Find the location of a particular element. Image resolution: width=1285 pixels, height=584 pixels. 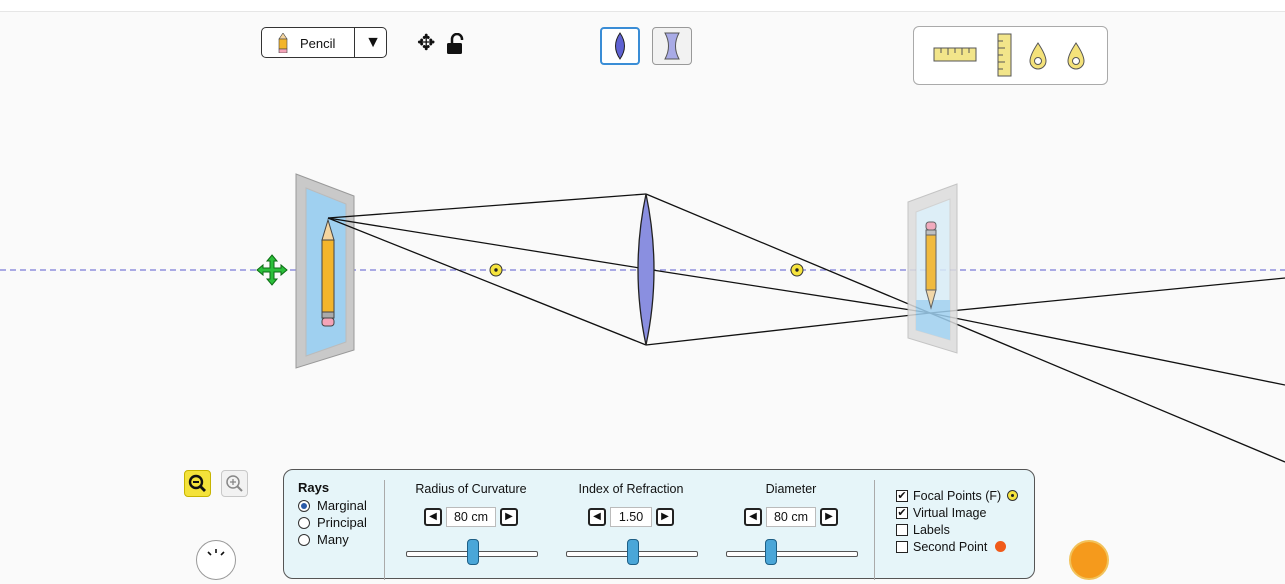

focal-point-right is located at coordinates (797, 270).